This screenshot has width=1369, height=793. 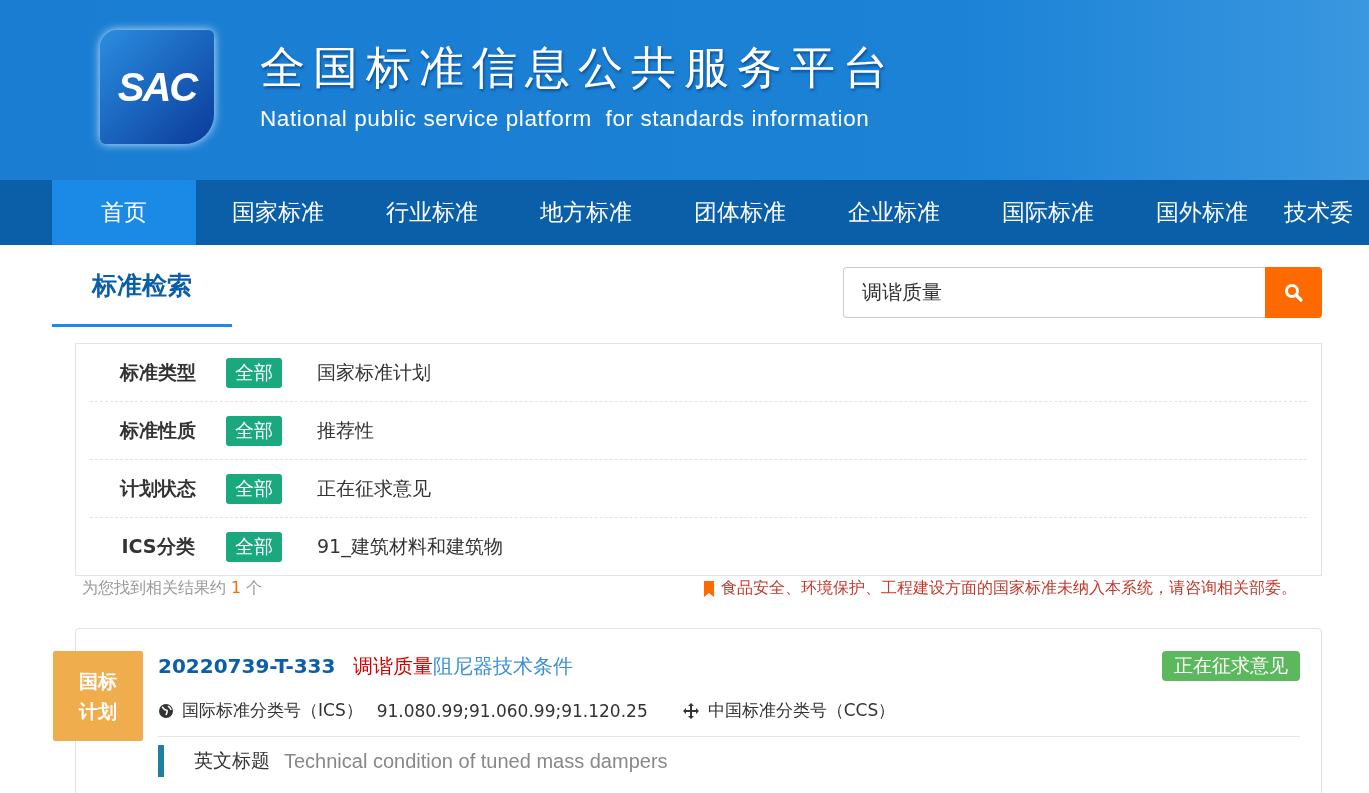 What do you see at coordinates (166, 710) in the screenshot?
I see `globe-icon` at bounding box center [166, 710].